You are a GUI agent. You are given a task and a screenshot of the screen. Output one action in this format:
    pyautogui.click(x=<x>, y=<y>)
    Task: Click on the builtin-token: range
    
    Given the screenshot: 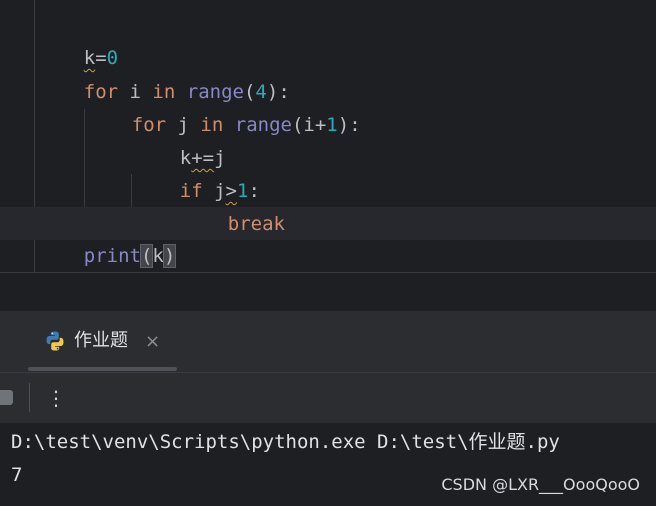 What is the action you would take?
    pyautogui.click(x=263, y=125)
    